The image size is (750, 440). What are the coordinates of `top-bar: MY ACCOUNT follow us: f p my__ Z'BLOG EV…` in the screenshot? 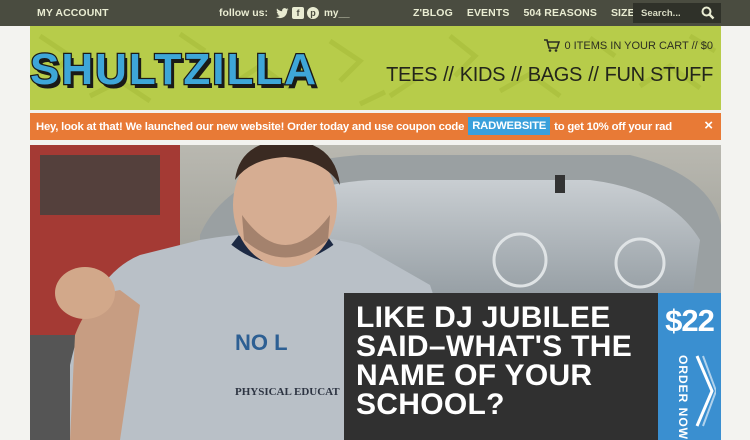 It's located at (375, 13).